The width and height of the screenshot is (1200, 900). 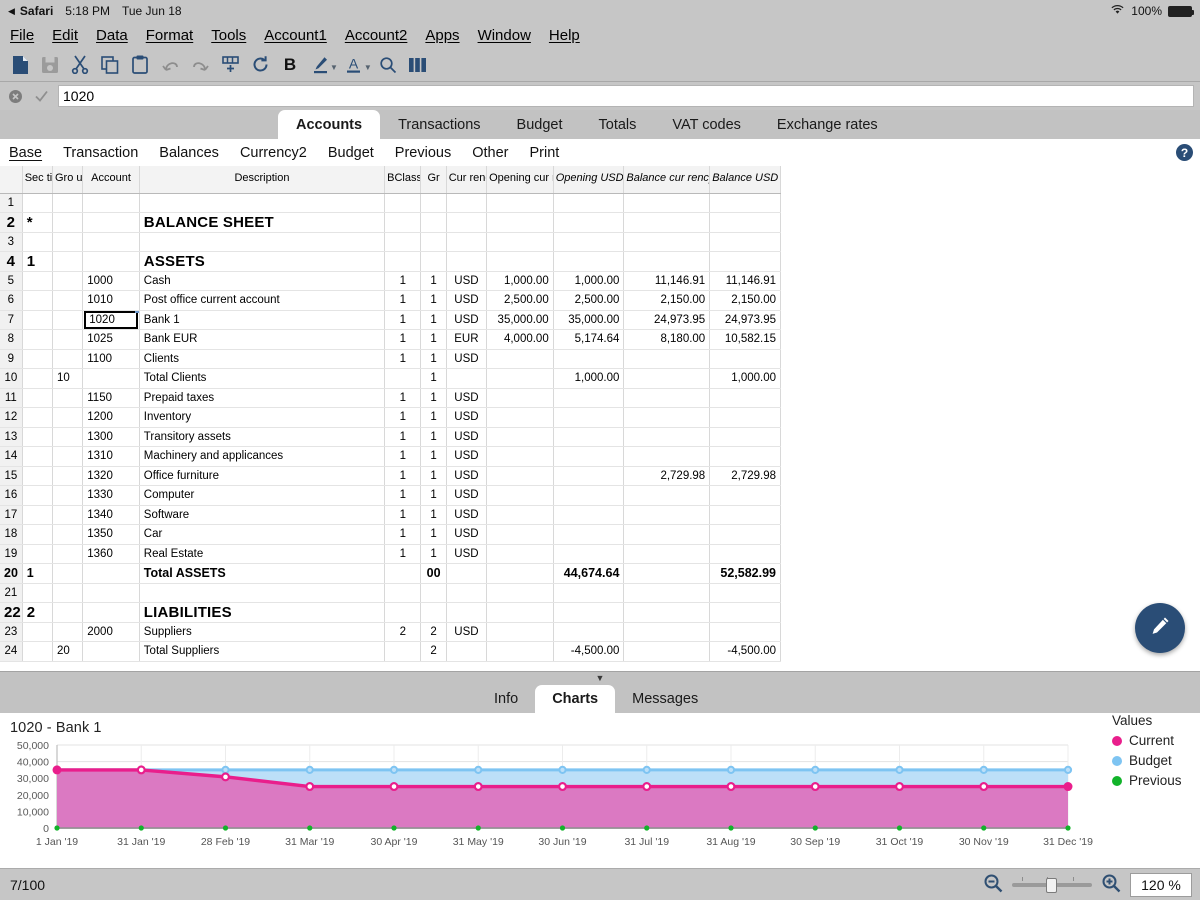 What do you see at coordinates (260, 65) in the screenshot?
I see `refresh-icon` at bounding box center [260, 65].